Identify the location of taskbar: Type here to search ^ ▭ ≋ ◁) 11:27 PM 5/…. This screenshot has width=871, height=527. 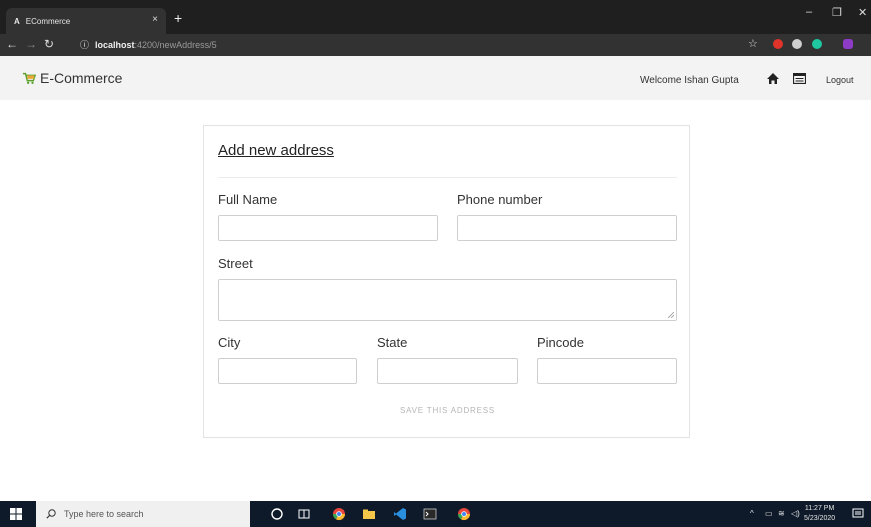
(435, 514).